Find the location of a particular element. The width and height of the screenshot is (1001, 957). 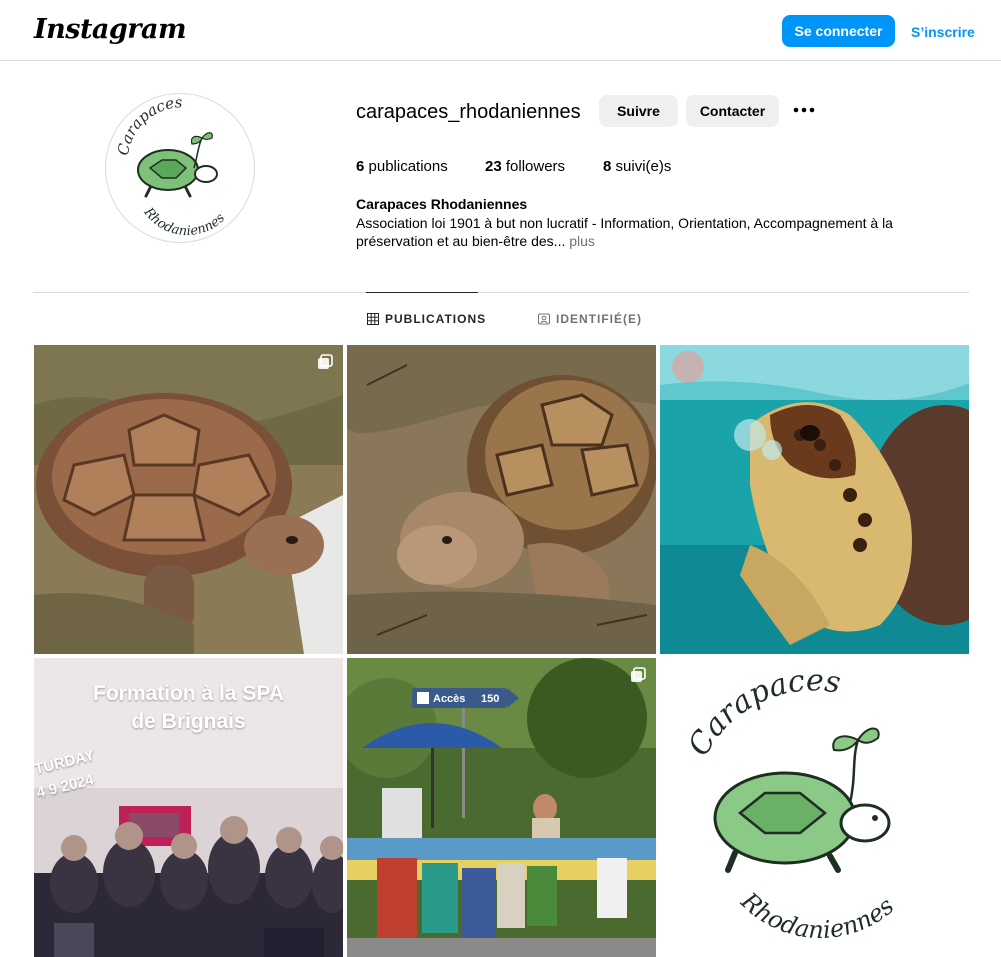

following-count: 8 is located at coordinates (607, 166).